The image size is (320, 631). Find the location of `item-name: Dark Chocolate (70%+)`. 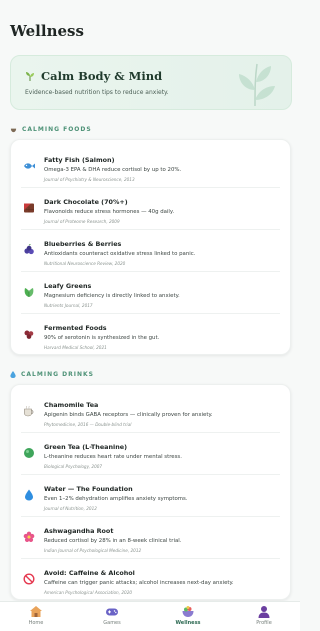

item-name: Dark Chocolate (70%+) is located at coordinates (86, 202).